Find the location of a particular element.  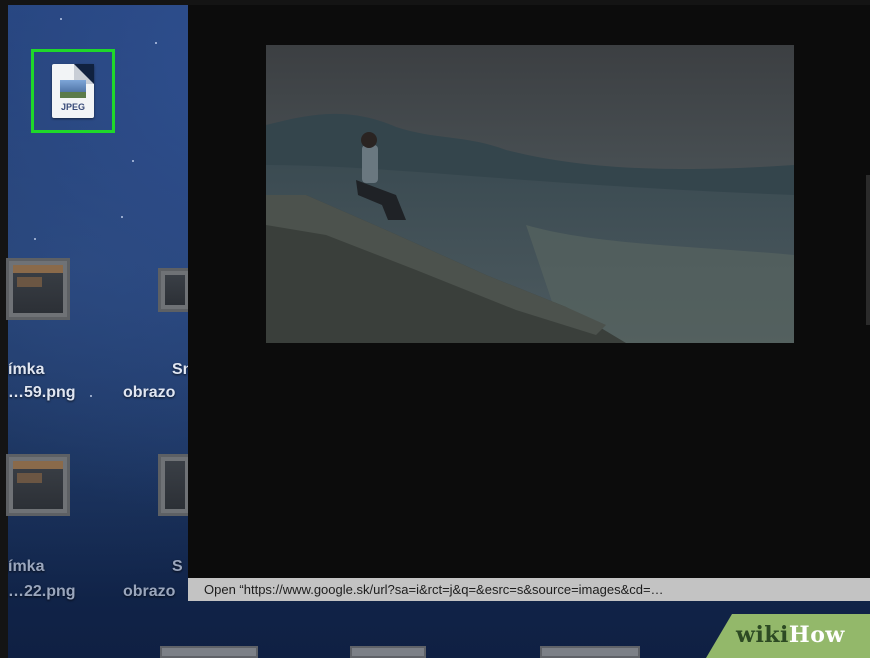

window-edge-scroll is located at coordinates (868, 250).